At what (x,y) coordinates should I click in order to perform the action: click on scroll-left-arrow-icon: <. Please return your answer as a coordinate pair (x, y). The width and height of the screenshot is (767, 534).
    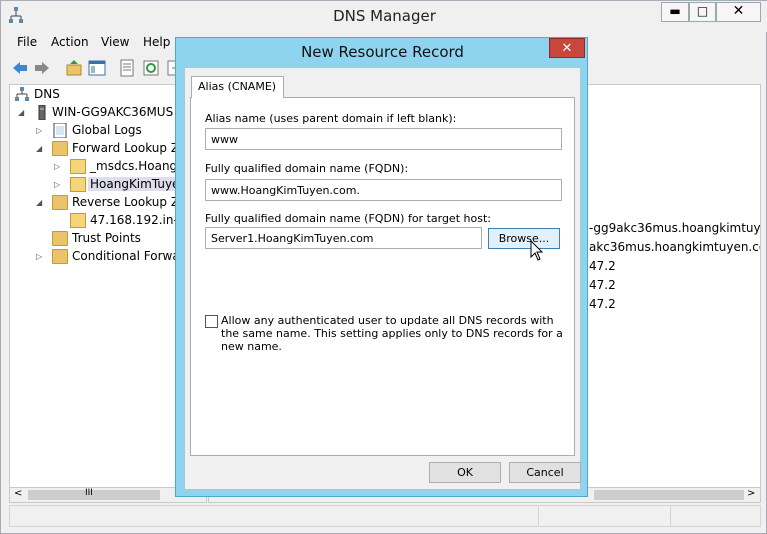
    Looking at the image, I should click on (18, 493).